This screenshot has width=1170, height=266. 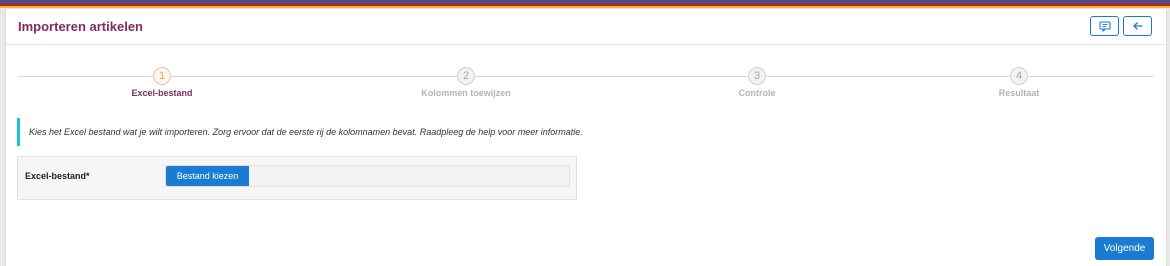 I want to click on step-number: 2, so click(x=466, y=76).